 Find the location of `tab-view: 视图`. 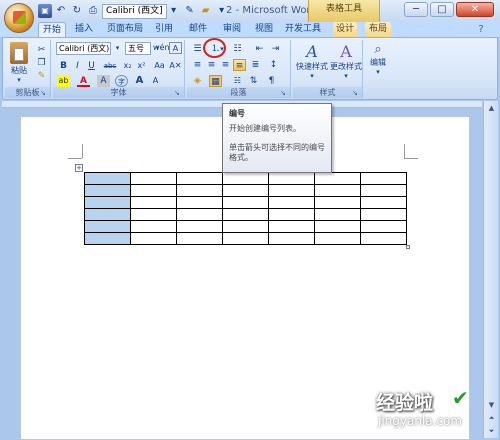

tab-view: 视图 is located at coordinates (264, 29).